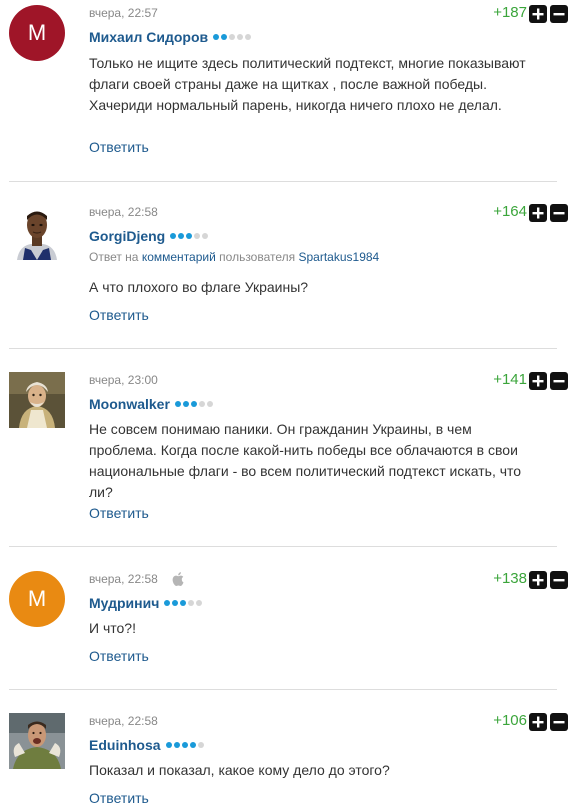 The image size is (575, 806). I want to click on parent-user-link: Spartakus1984, so click(339, 257).